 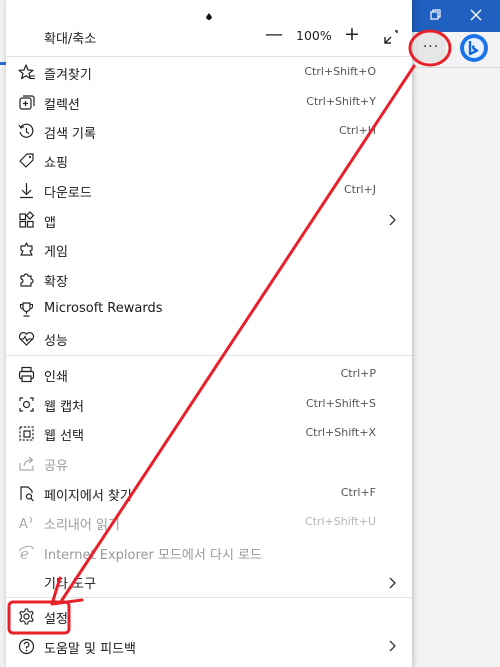 What do you see at coordinates (26, 493) in the screenshot?
I see `find-icon` at bounding box center [26, 493].